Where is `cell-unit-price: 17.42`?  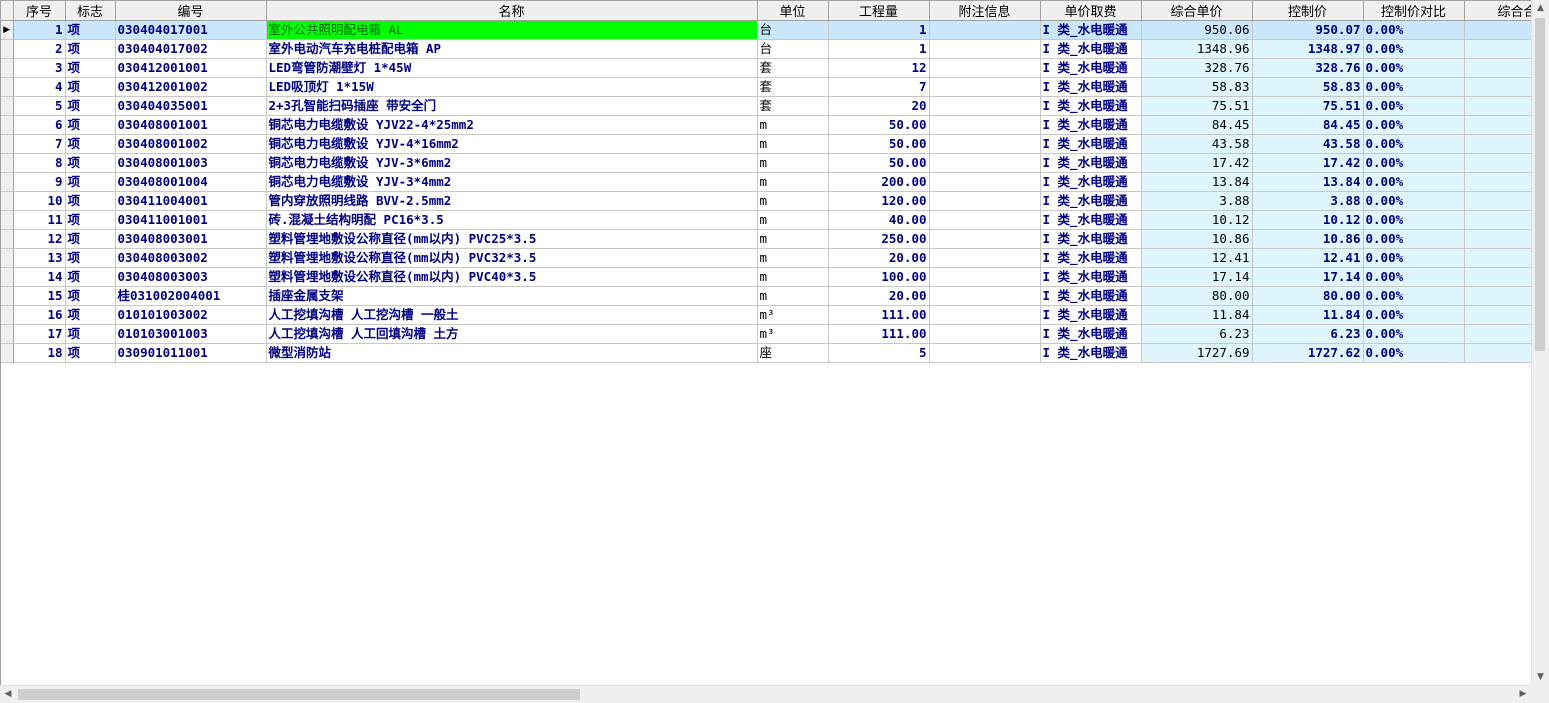
cell-unit-price: 17.42 is located at coordinates (1197, 163).